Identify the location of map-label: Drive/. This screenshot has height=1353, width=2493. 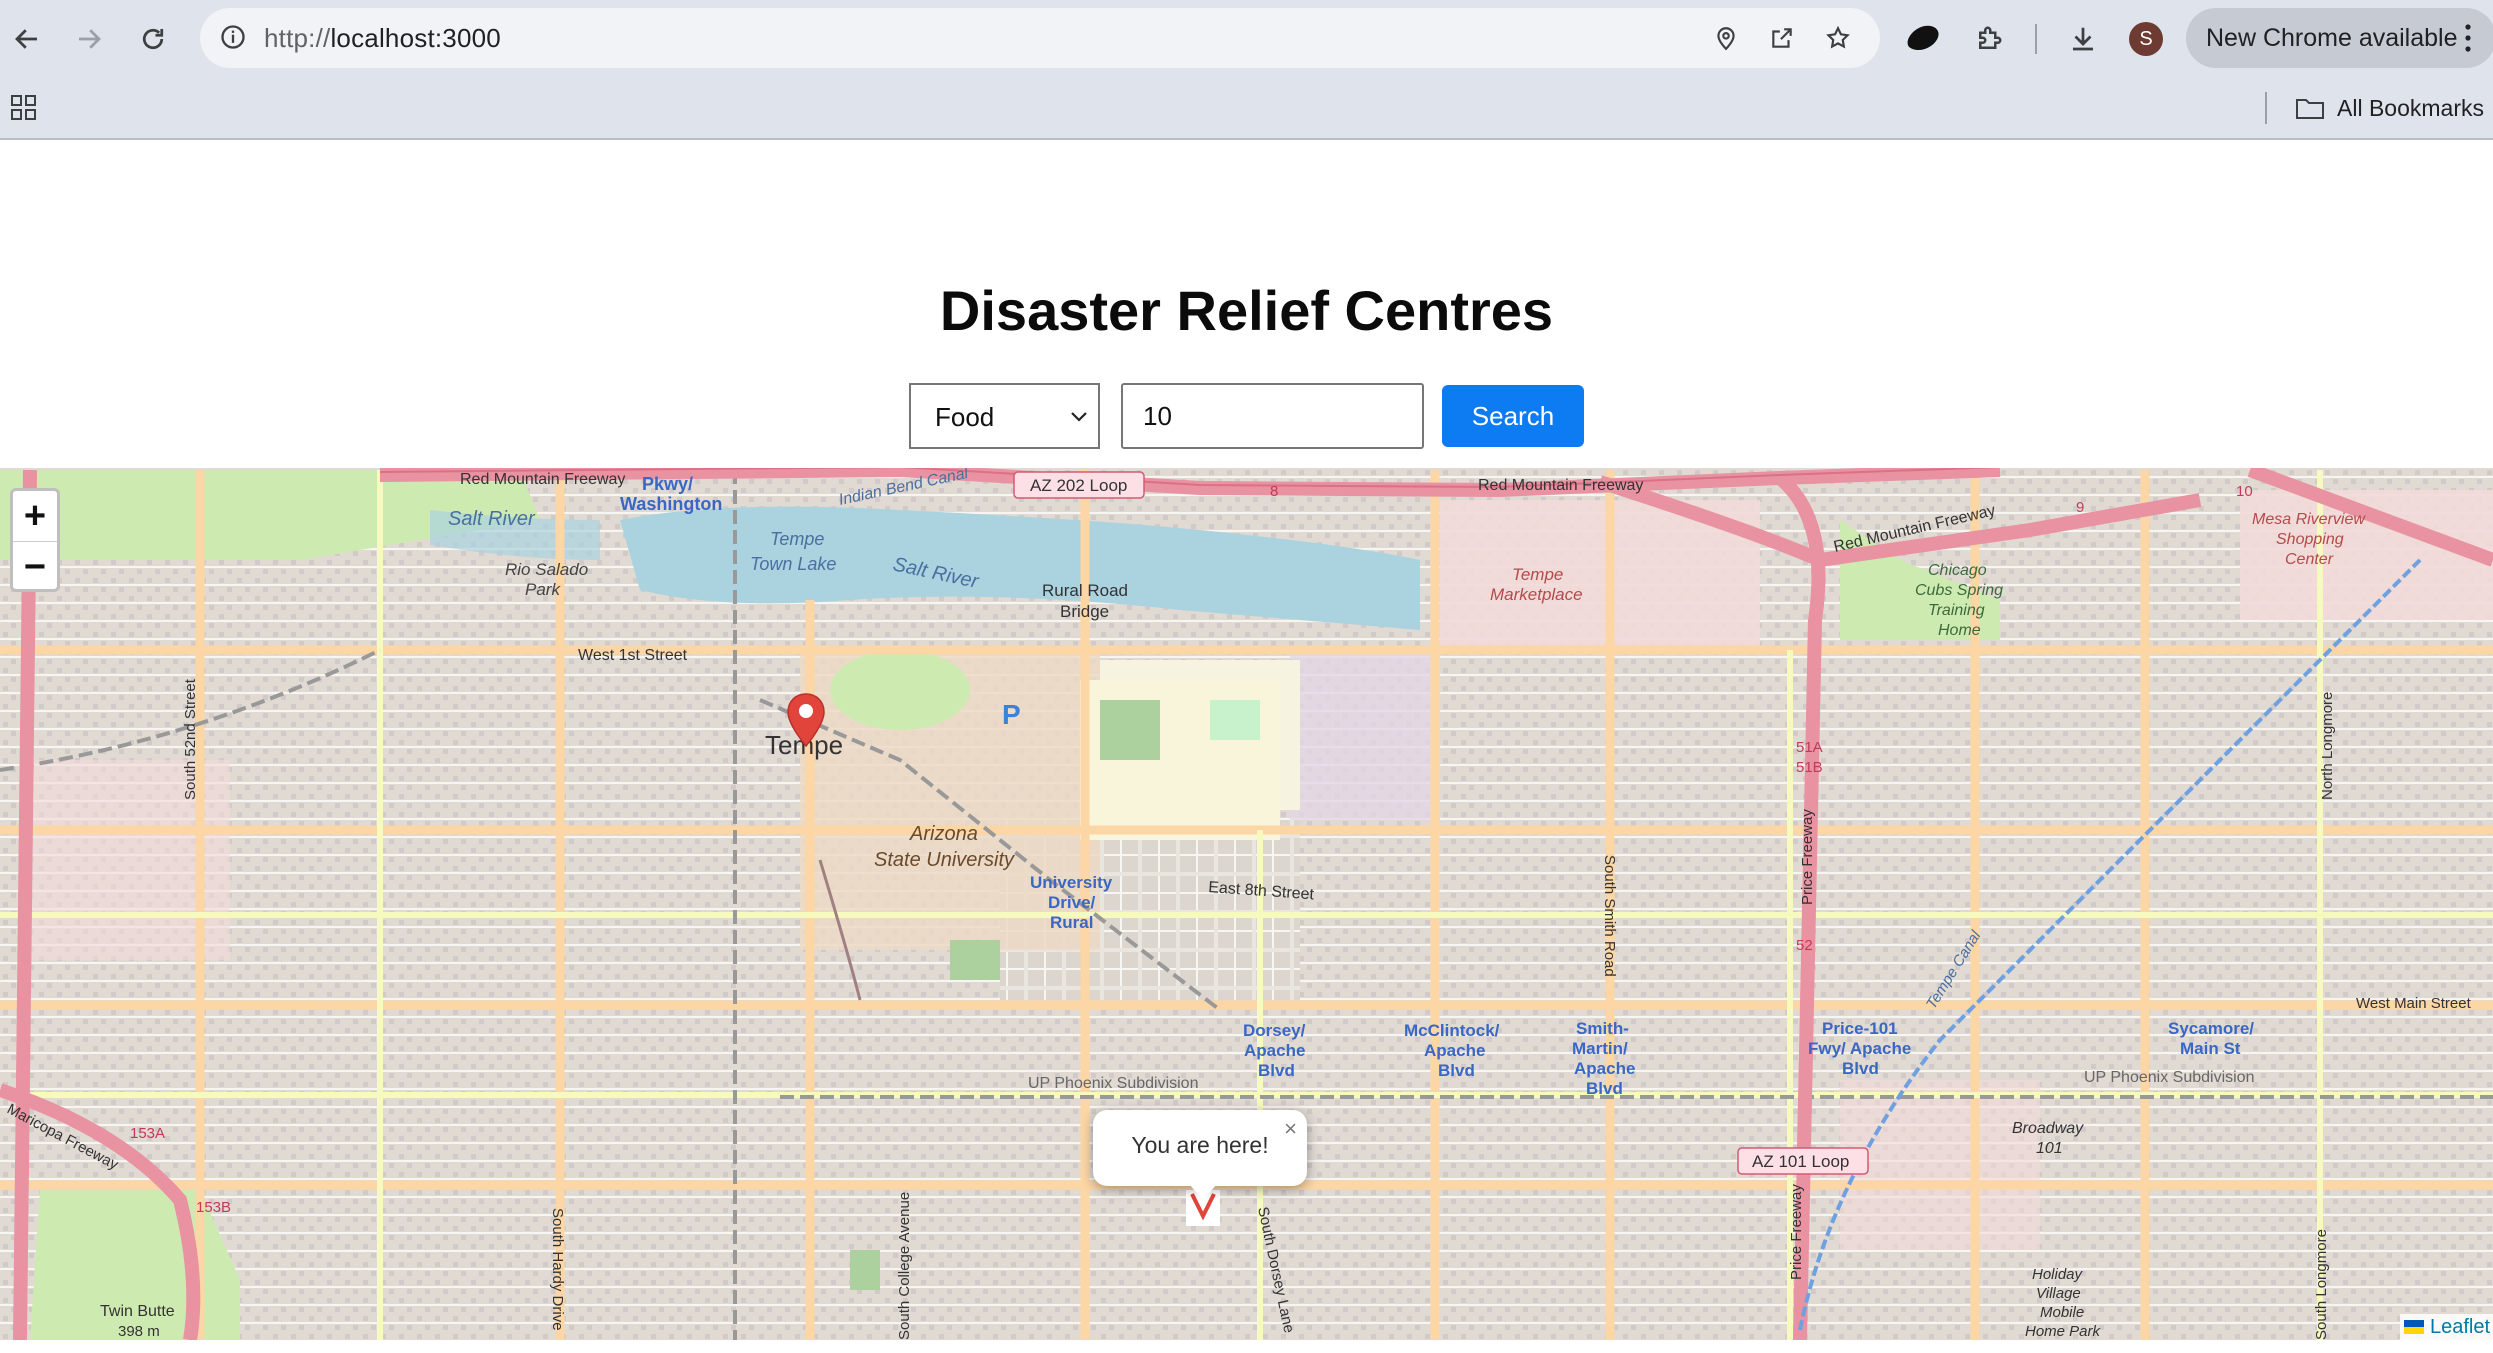
(1072, 902).